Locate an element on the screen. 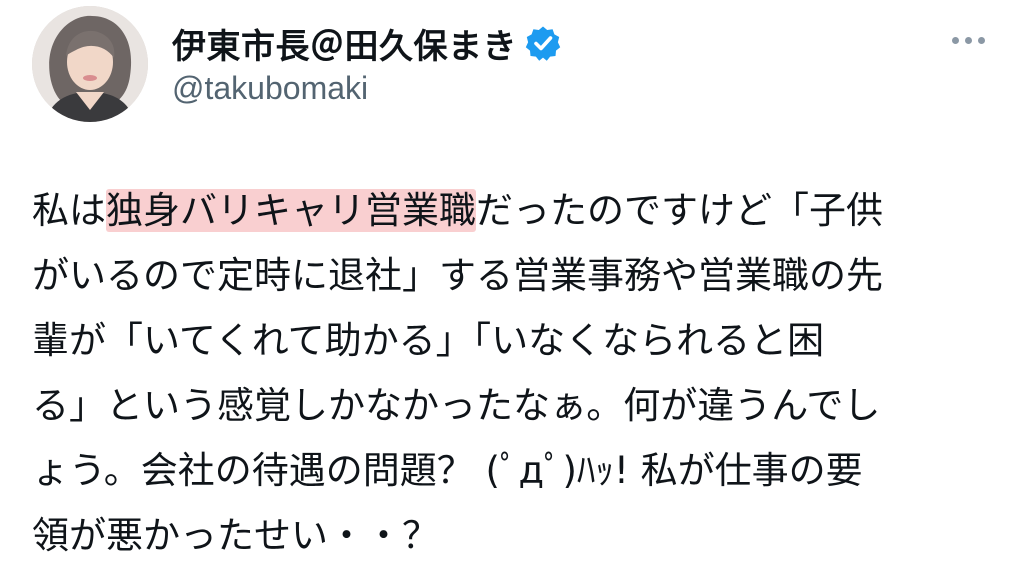  user-handle: @takubomaki is located at coordinates (270, 88).